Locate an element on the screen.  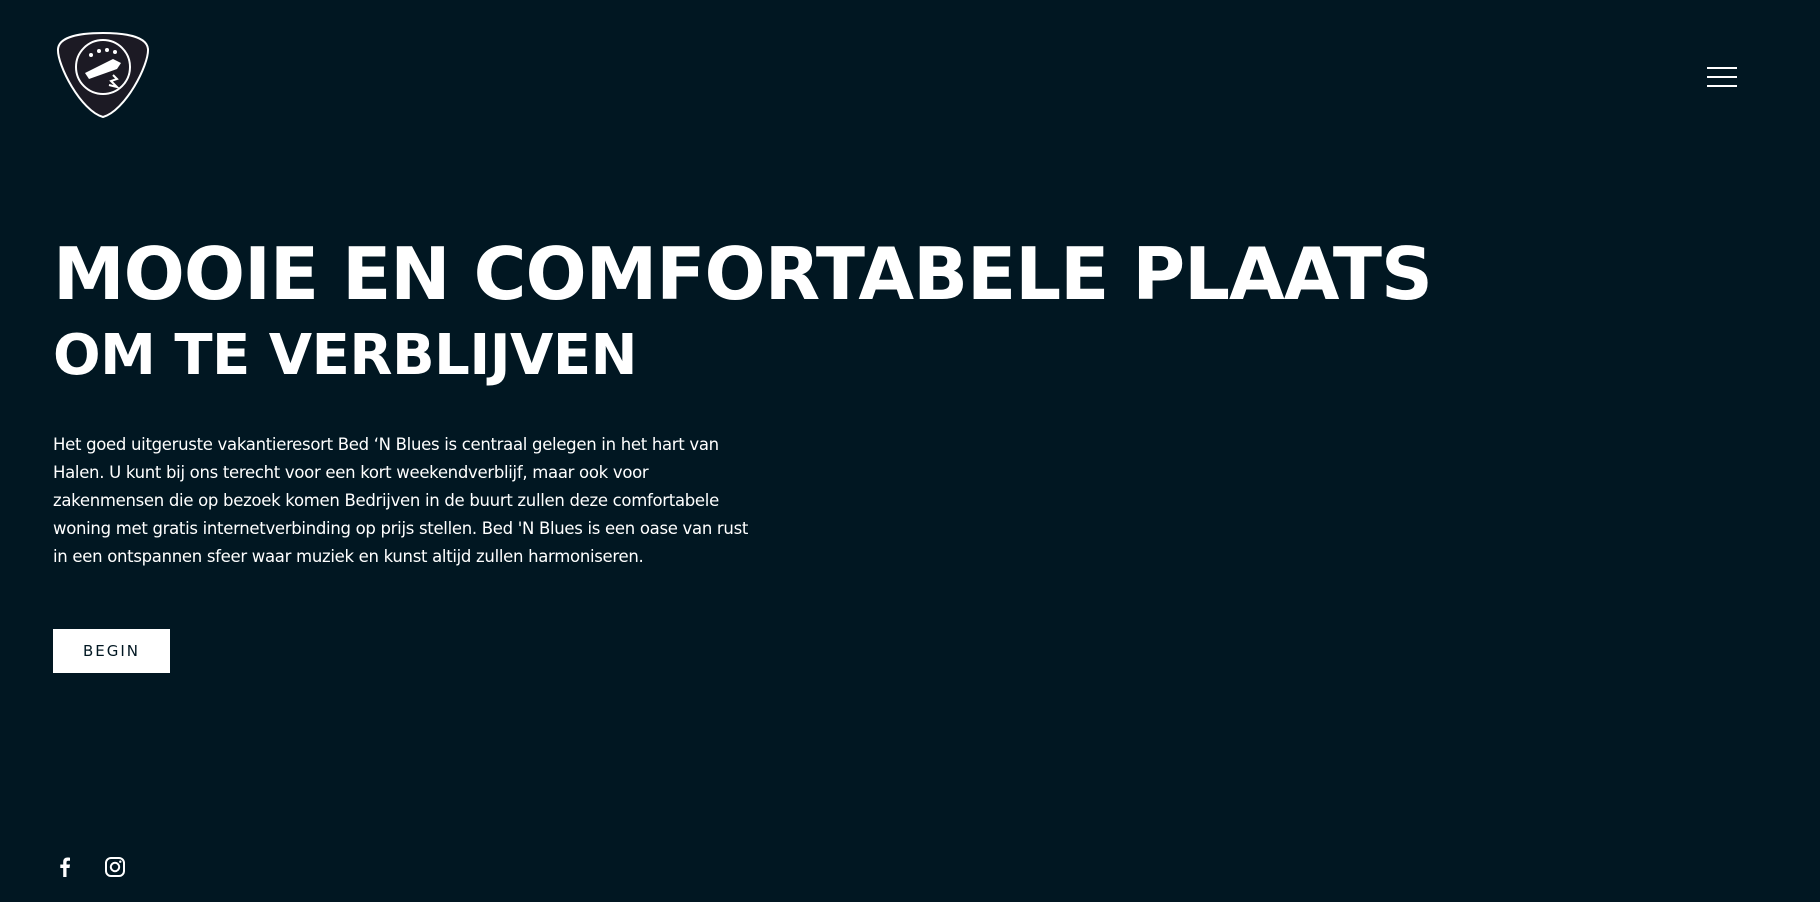
logo is located at coordinates (103, 75).